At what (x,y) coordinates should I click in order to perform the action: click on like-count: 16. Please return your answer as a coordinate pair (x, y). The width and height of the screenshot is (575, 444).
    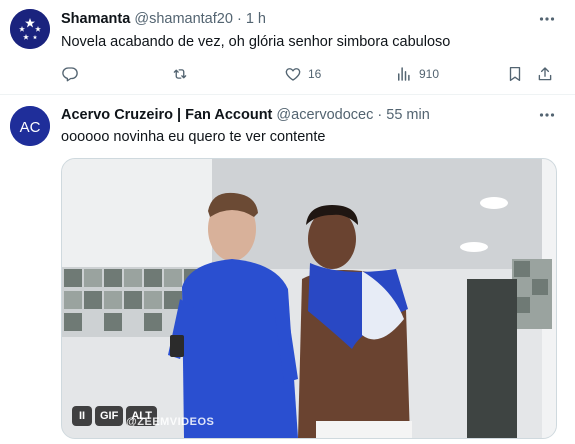
    Looking at the image, I should click on (315, 74).